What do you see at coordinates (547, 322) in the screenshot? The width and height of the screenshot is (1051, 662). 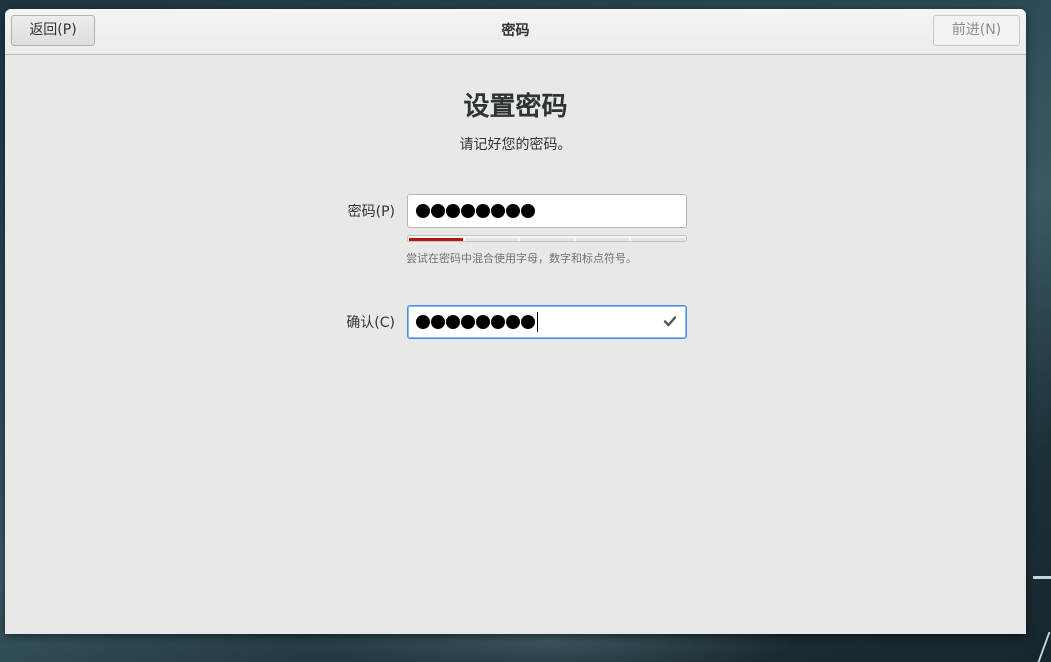 I see `confirm-password-input` at bounding box center [547, 322].